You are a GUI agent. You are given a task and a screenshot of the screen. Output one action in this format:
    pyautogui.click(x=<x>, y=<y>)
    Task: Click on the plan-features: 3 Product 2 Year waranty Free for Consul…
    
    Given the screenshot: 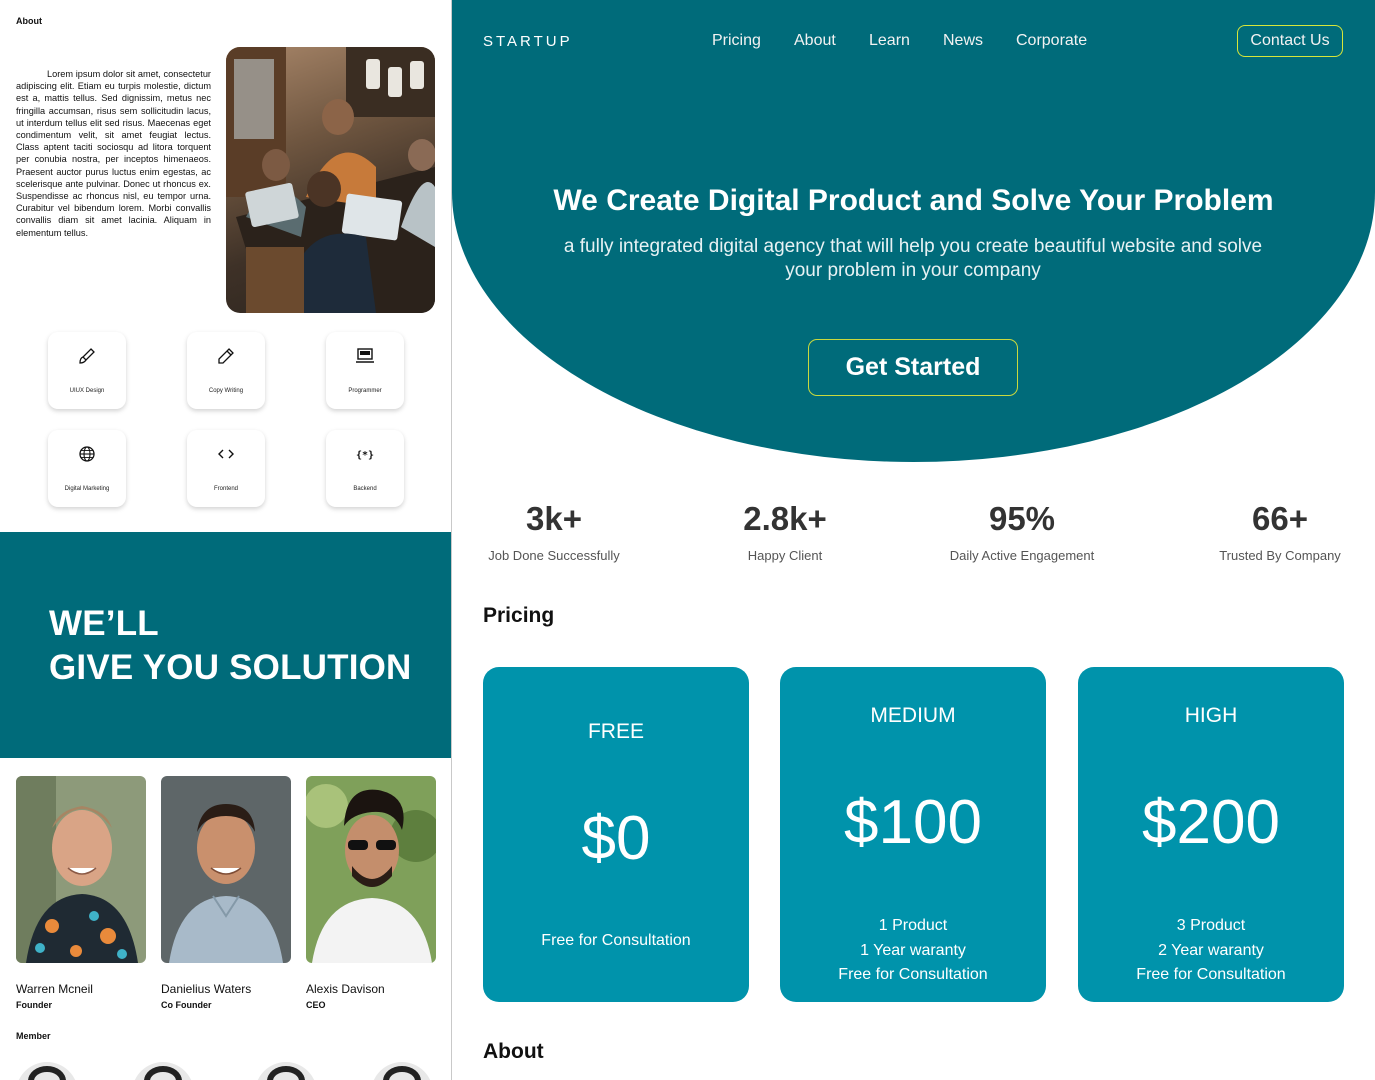 What is the action you would take?
    pyautogui.click(x=1211, y=951)
    